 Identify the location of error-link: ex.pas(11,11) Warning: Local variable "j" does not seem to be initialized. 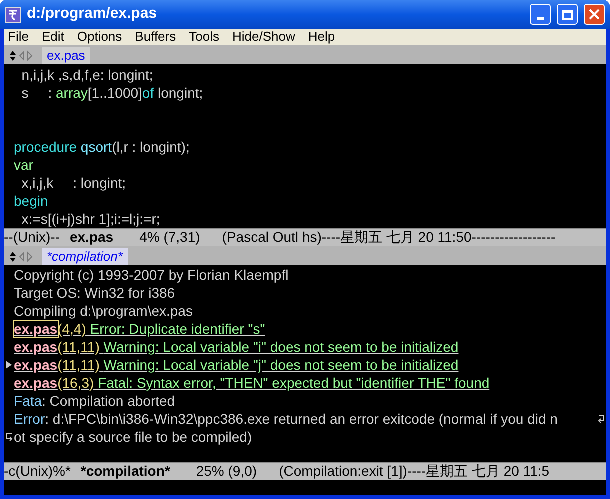
(236, 365).